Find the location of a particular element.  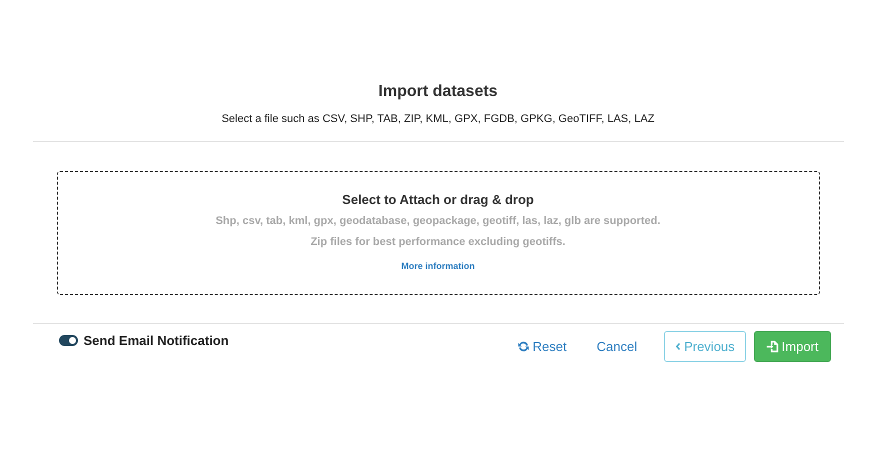

more-information-link: More information is located at coordinates (438, 266).